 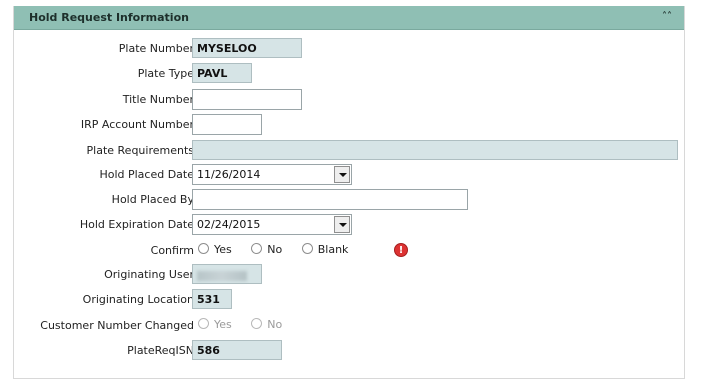 What do you see at coordinates (333, 249) in the screenshot?
I see `confirm-blank-label: Blank` at bounding box center [333, 249].